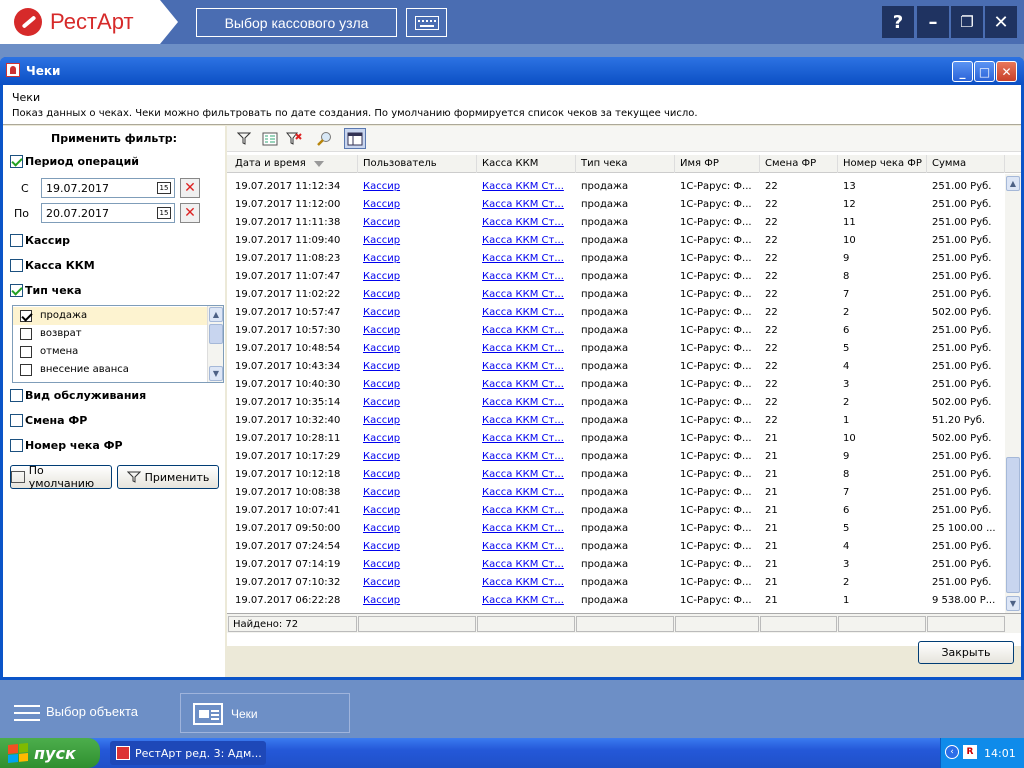 Image resolution: width=1024 pixels, height=768 pixels. Describe the element at coordinates (110, 334) in the screenshot. I see `list-item: возврат` at that location.